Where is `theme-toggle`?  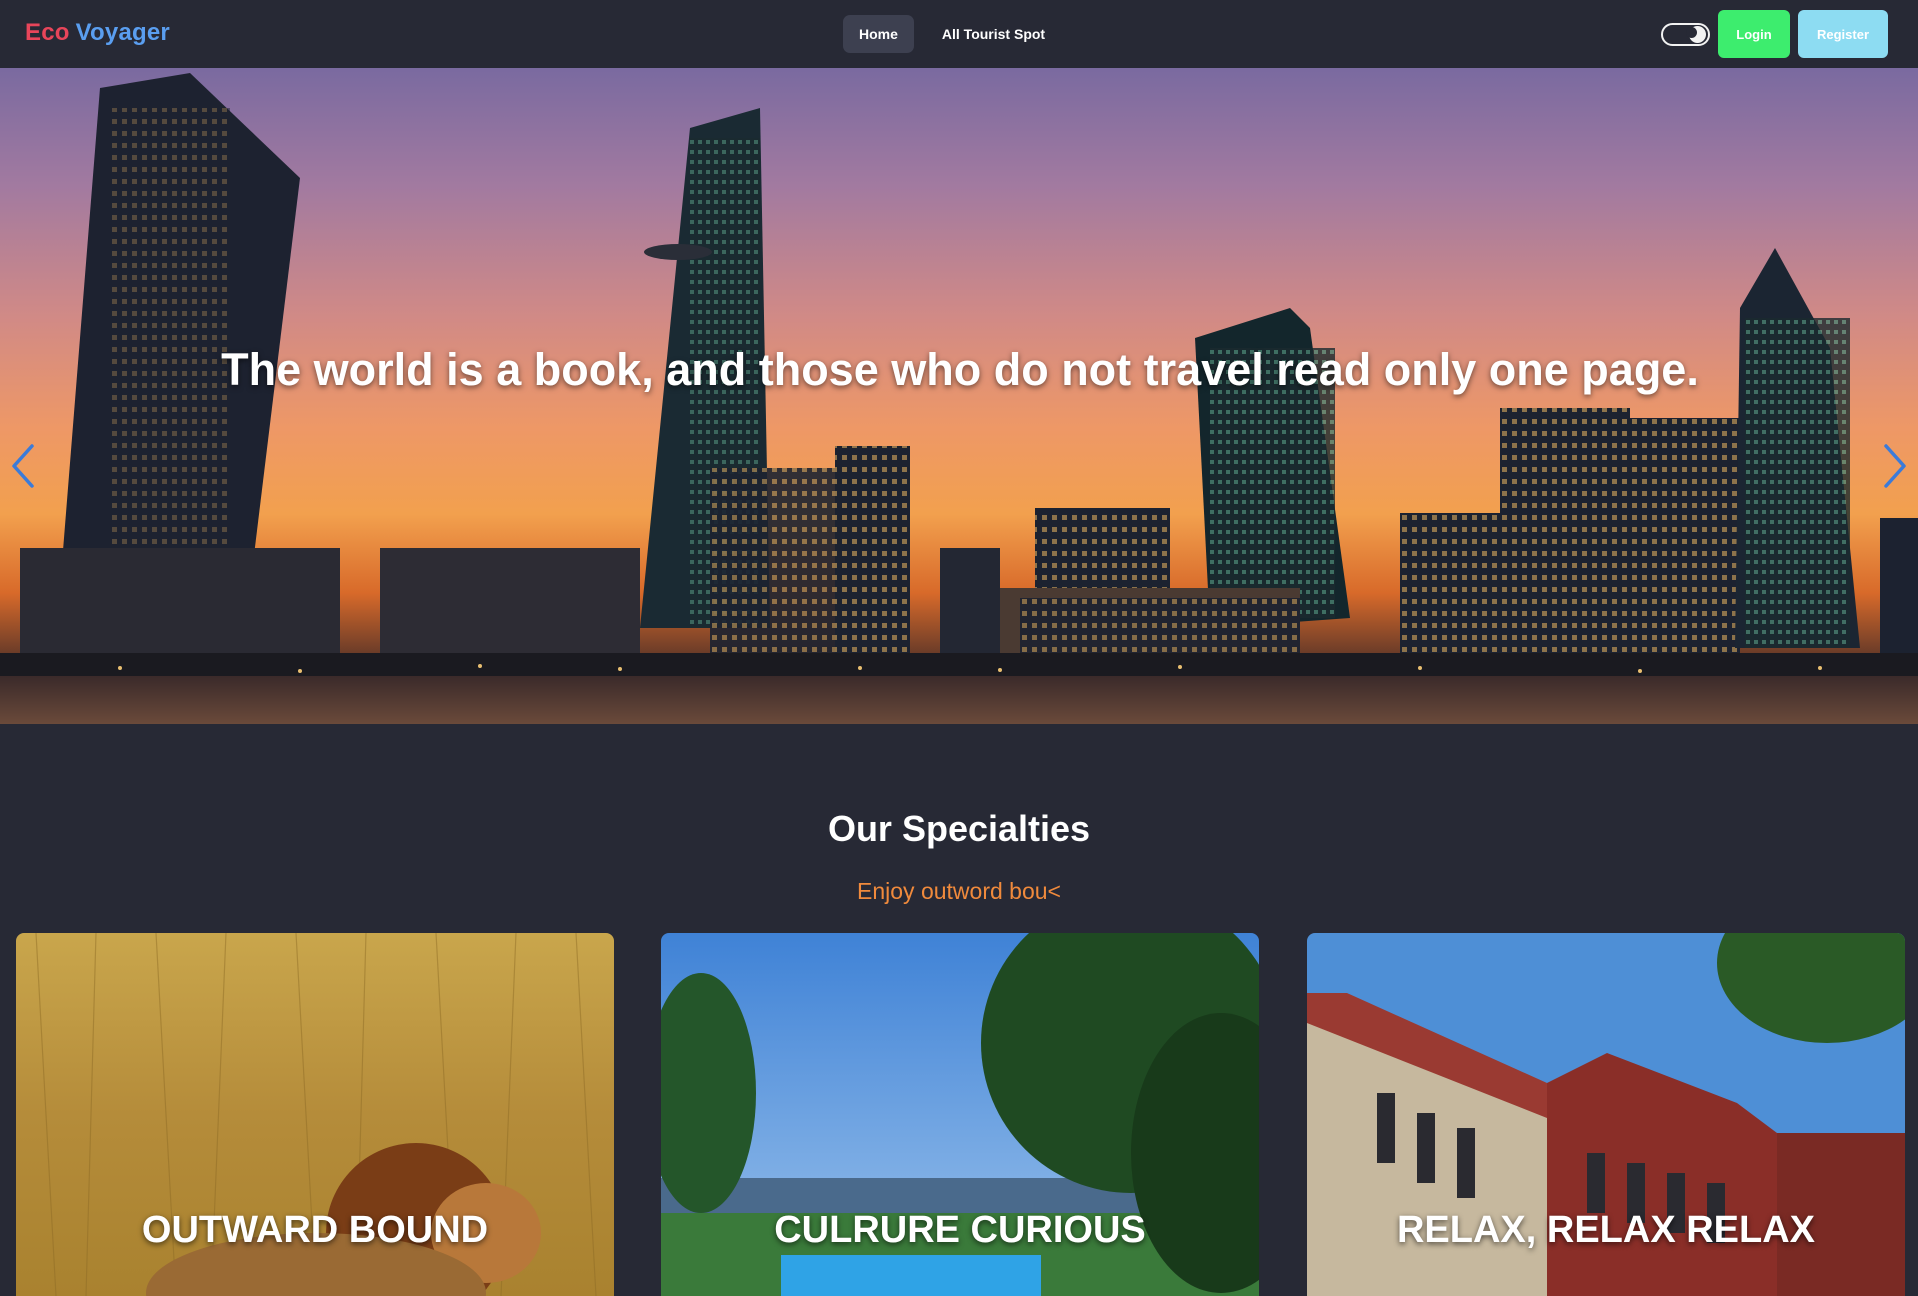 theme-toggle is located at coordinates (1685, 34).